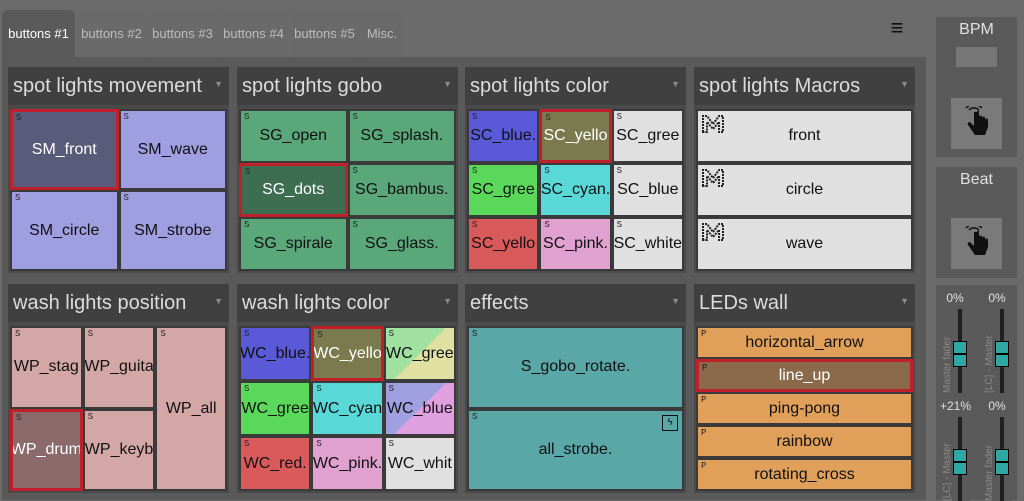 This screenshot has width=1024, height=501. I want to click on button-label: WC_whit, so click(419, 463).